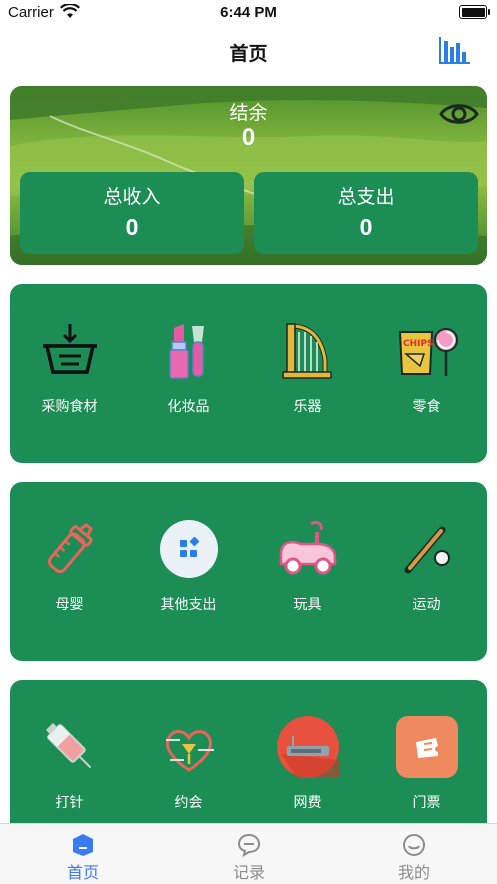 This screenshot has height=884, width=497. Describe the element at coordinates (188, 604) in the screenshot. I see `category-label: 其他支出` at that location.